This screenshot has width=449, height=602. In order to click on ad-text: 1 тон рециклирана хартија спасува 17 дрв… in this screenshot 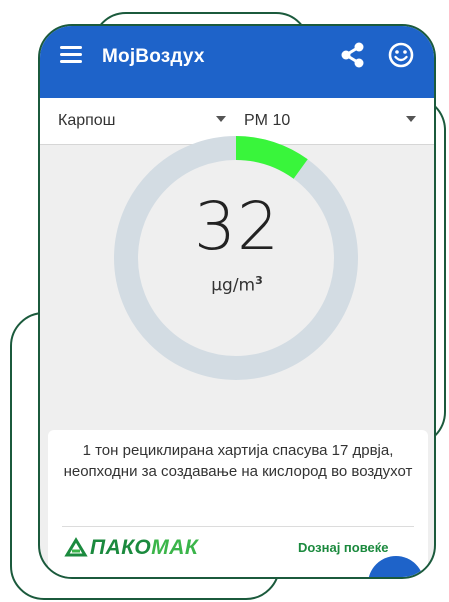, I will do `click(238, 461)`.